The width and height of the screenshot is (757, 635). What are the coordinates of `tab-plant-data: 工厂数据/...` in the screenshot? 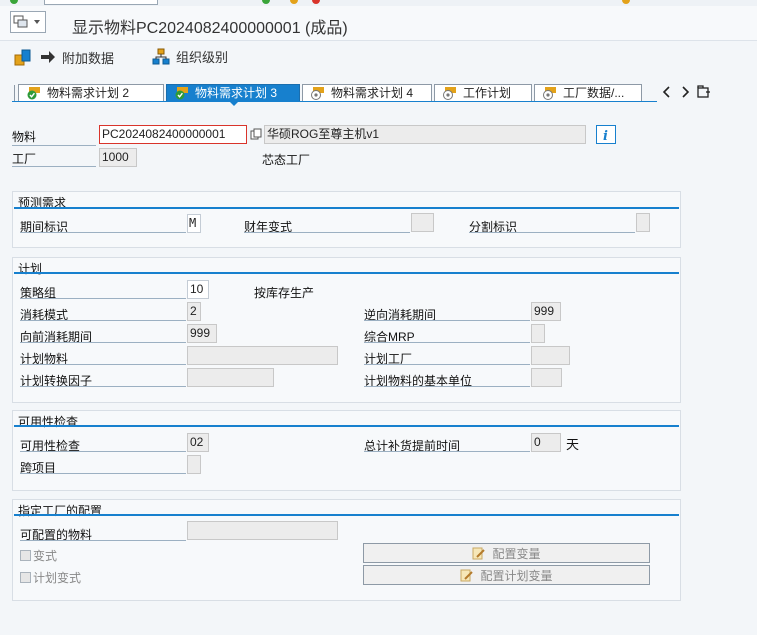 It's located at (588, 93).